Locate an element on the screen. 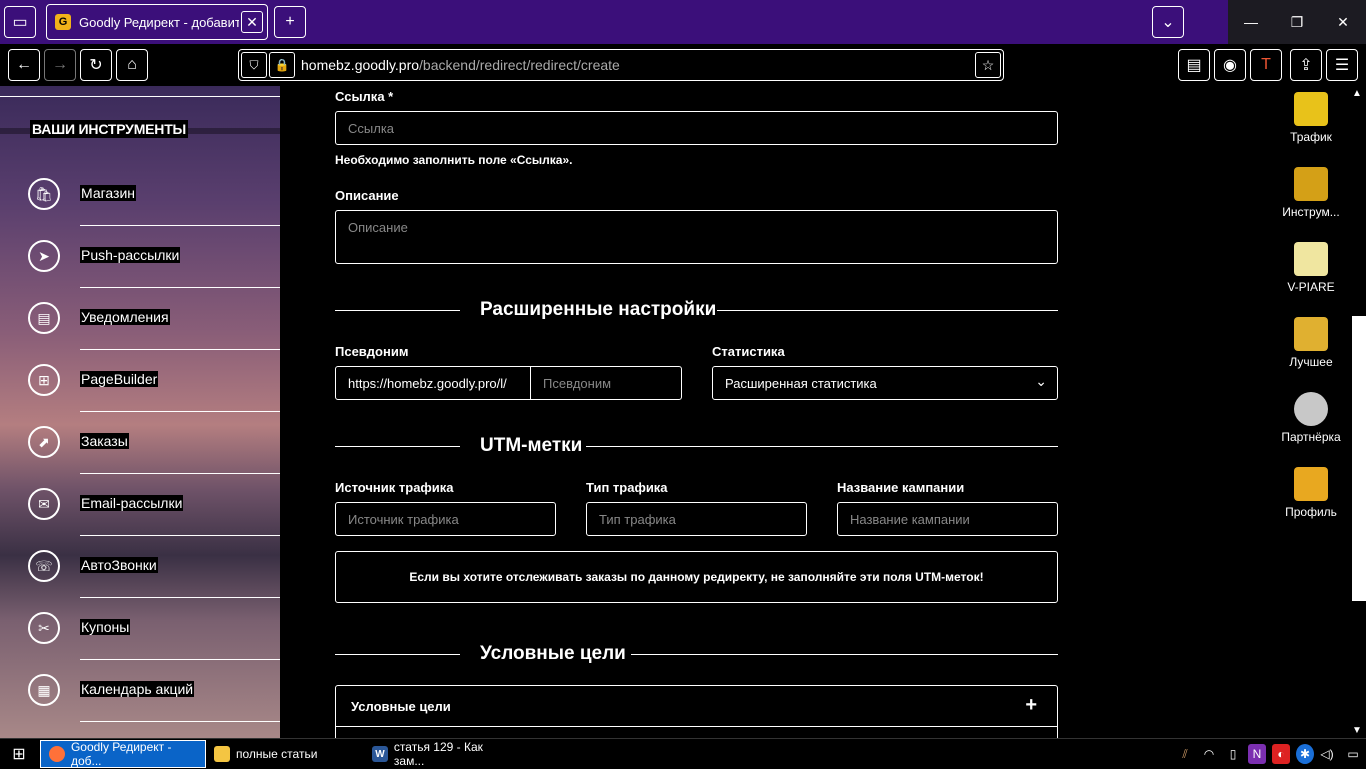 The width and height of the screenshot is (1366, 769). new-tab-button: + is located at coordinates (290, 22).